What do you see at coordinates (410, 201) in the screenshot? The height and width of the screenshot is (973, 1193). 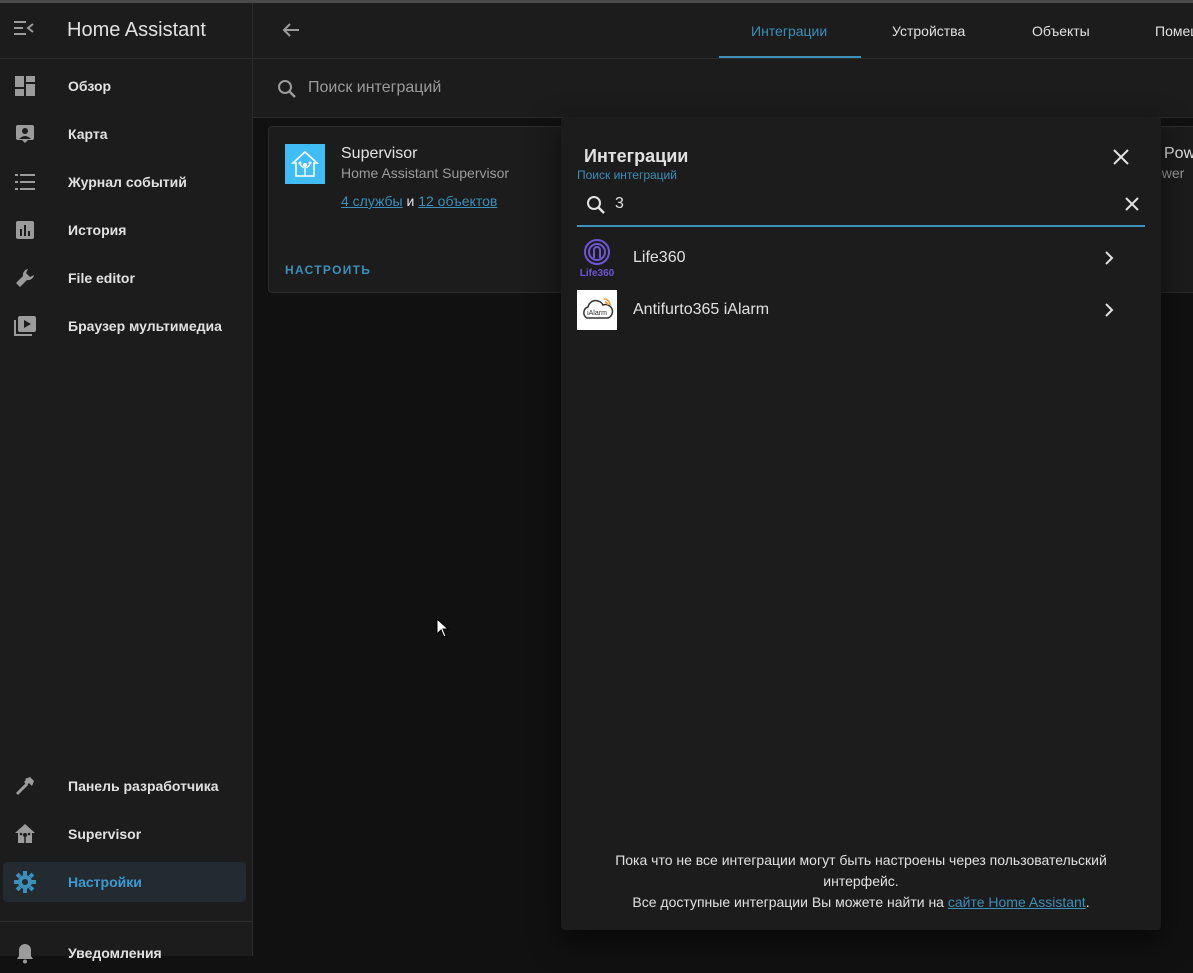 I see `links-conjunction: и` at bounding box center [410, 201].